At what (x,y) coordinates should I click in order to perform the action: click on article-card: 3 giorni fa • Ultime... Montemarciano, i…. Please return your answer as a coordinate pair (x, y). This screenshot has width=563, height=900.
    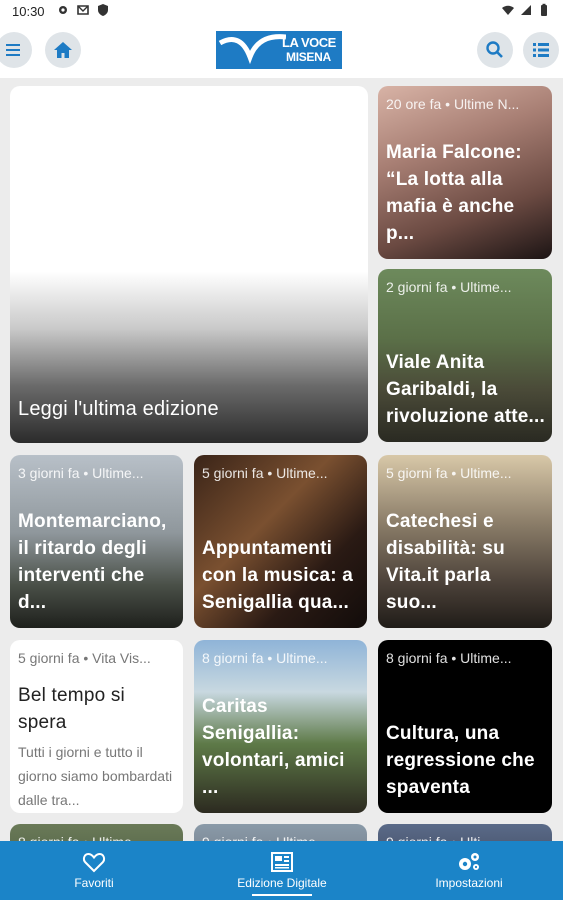
    Looking at the image, I should click on (96, 541).